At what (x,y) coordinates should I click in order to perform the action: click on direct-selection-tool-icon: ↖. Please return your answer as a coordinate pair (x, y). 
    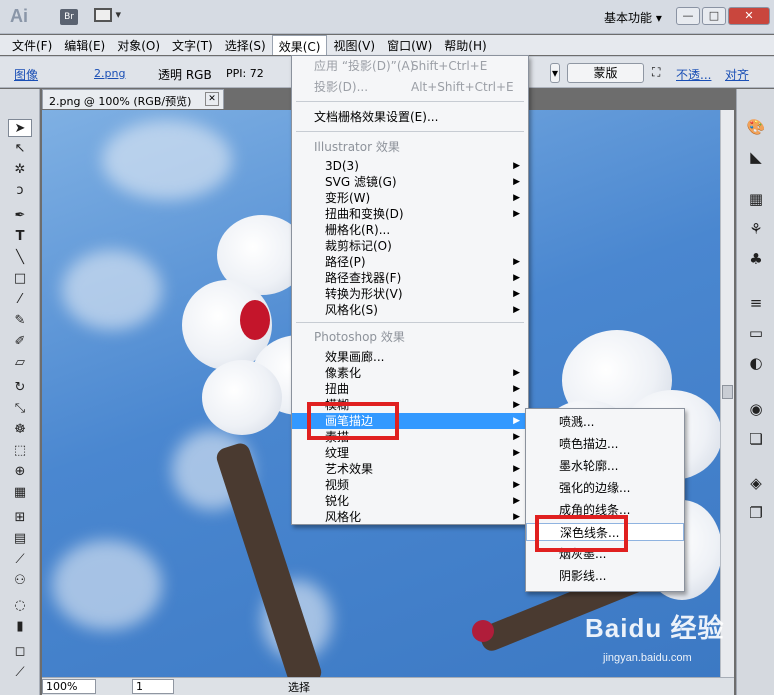
    Looking at the image, I should click on (20, 149).